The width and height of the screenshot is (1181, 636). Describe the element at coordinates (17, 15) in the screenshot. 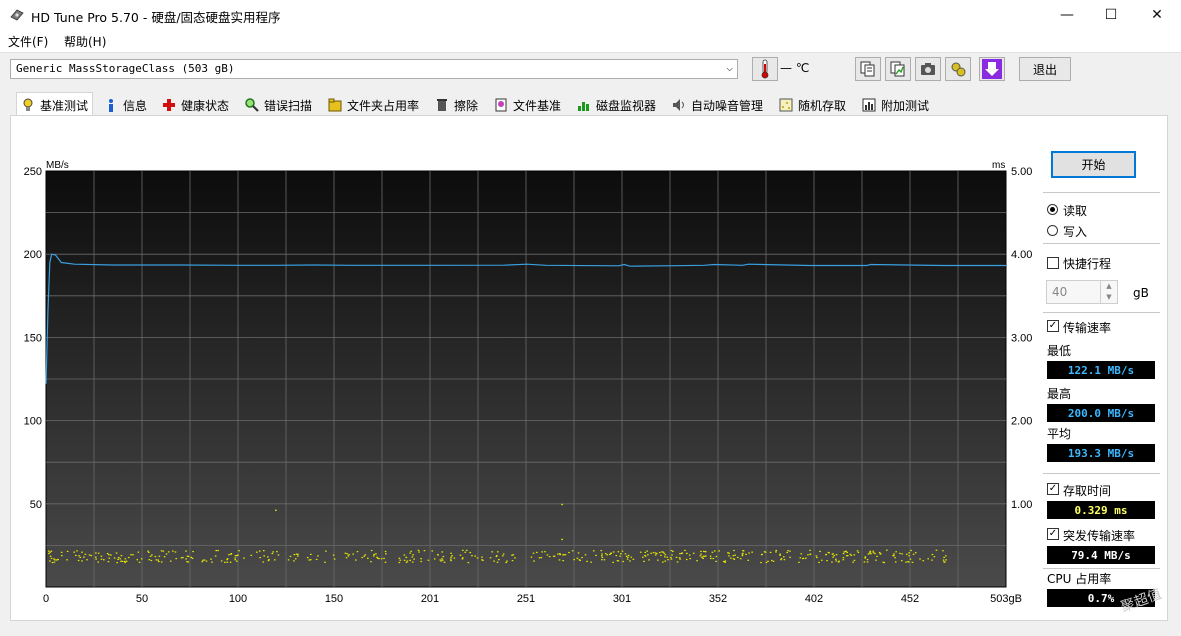

I see `hd-tune-app-icon` at that location.